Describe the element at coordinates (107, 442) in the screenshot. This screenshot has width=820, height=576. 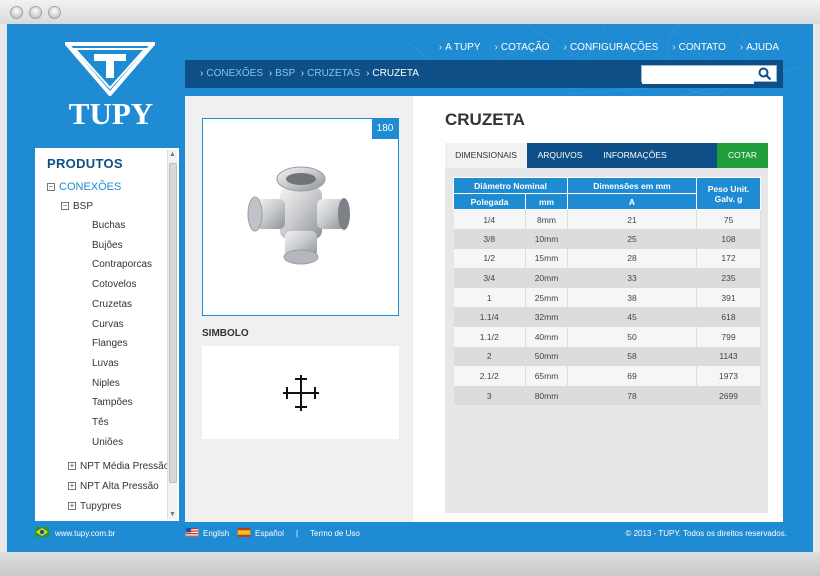
I see `tree-item-unioes: Uniões` at that location.